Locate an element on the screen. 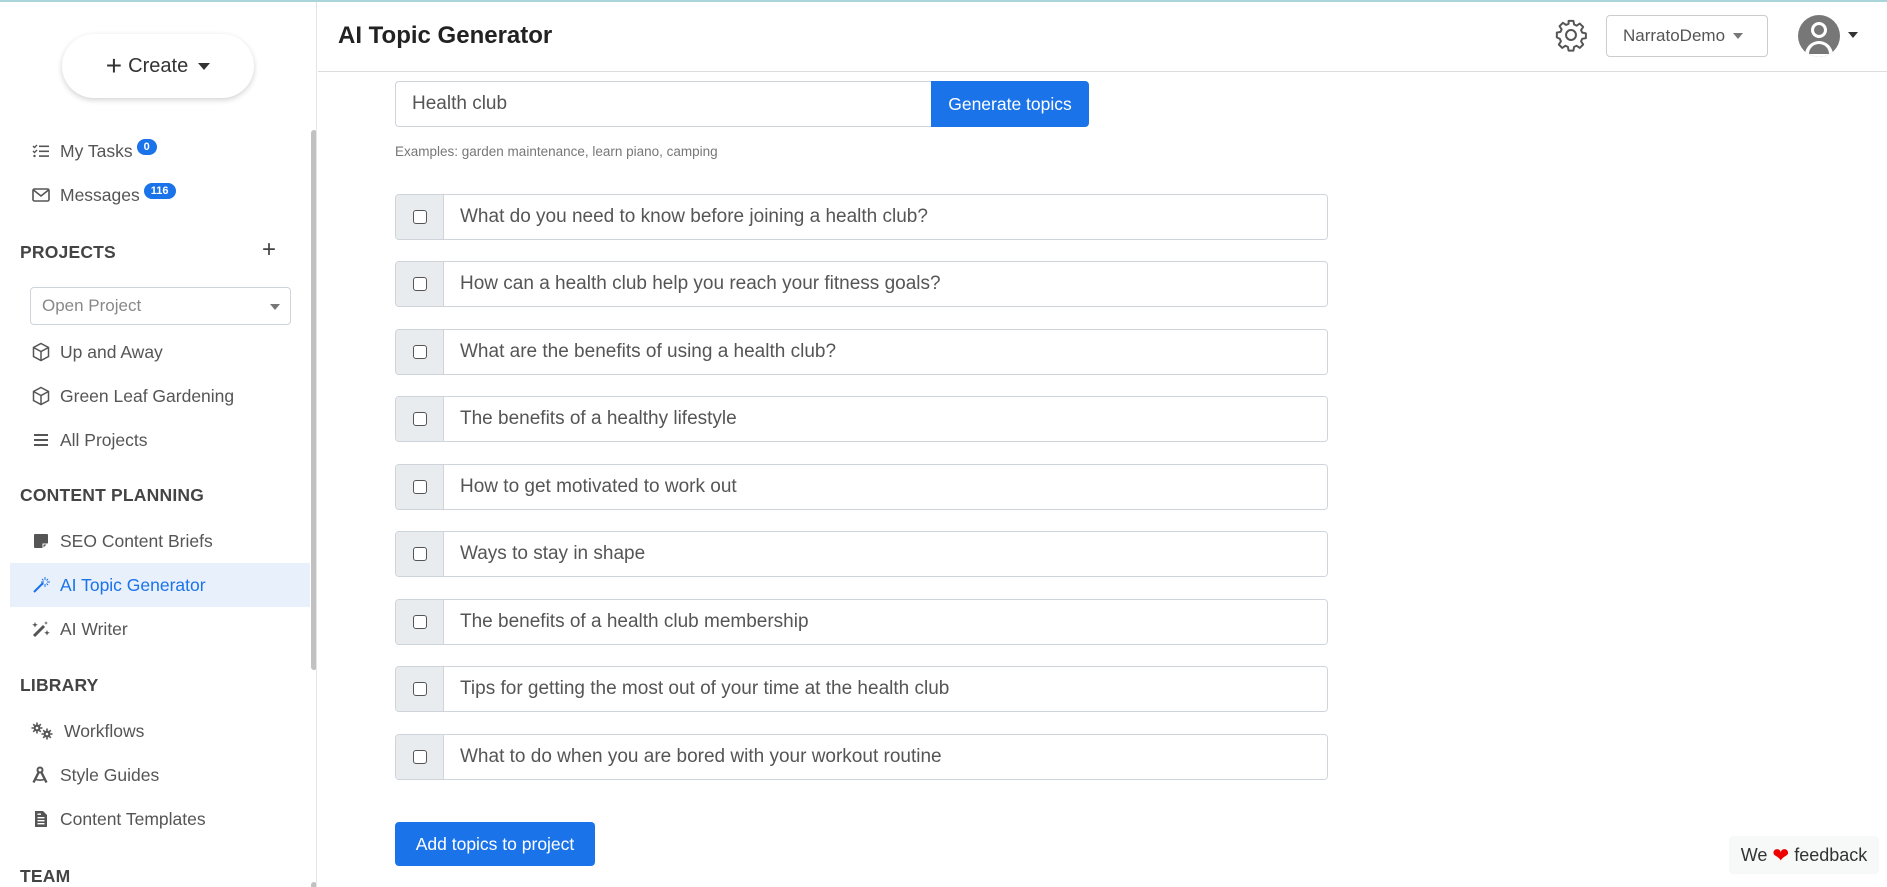  create-label: Create is located at coordinates (158, 65).